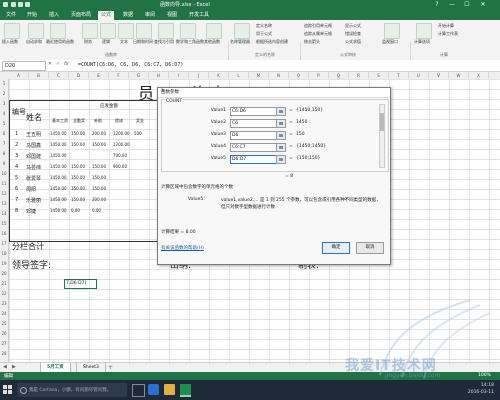 Image resolution: width=500 pixels, height=400 pixels. Describe the element at coordinates (150, 15) in the screenshot. I see `tab-review: 审阅` at that location.